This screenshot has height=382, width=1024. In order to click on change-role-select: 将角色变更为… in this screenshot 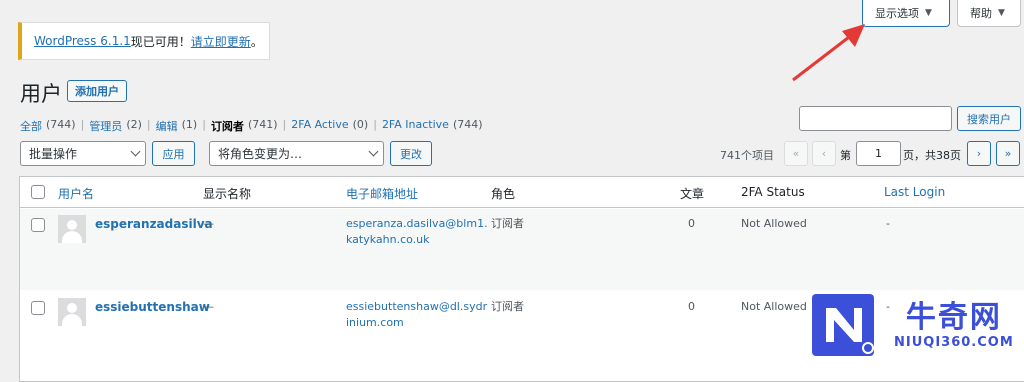, I will do `click(296, 153)`.